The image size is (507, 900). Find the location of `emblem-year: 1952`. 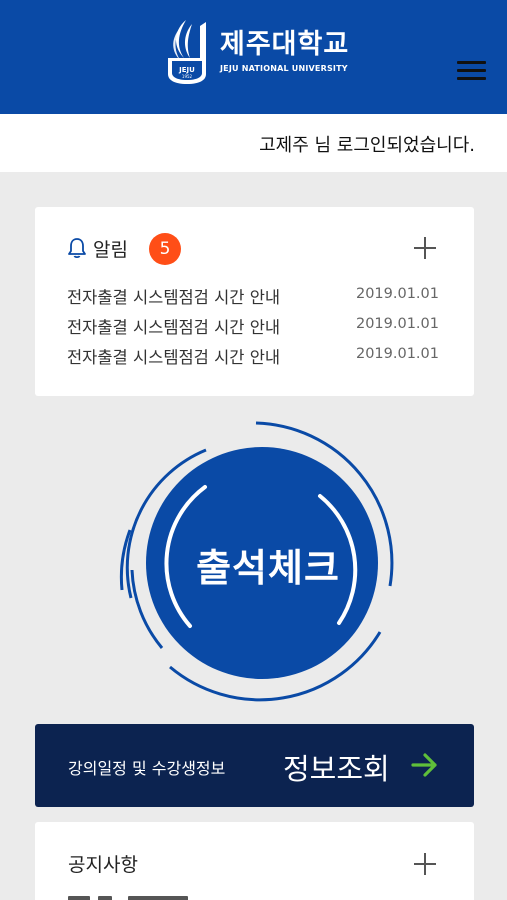

emblem-year: 1952 is located at coordinates (187, 76).